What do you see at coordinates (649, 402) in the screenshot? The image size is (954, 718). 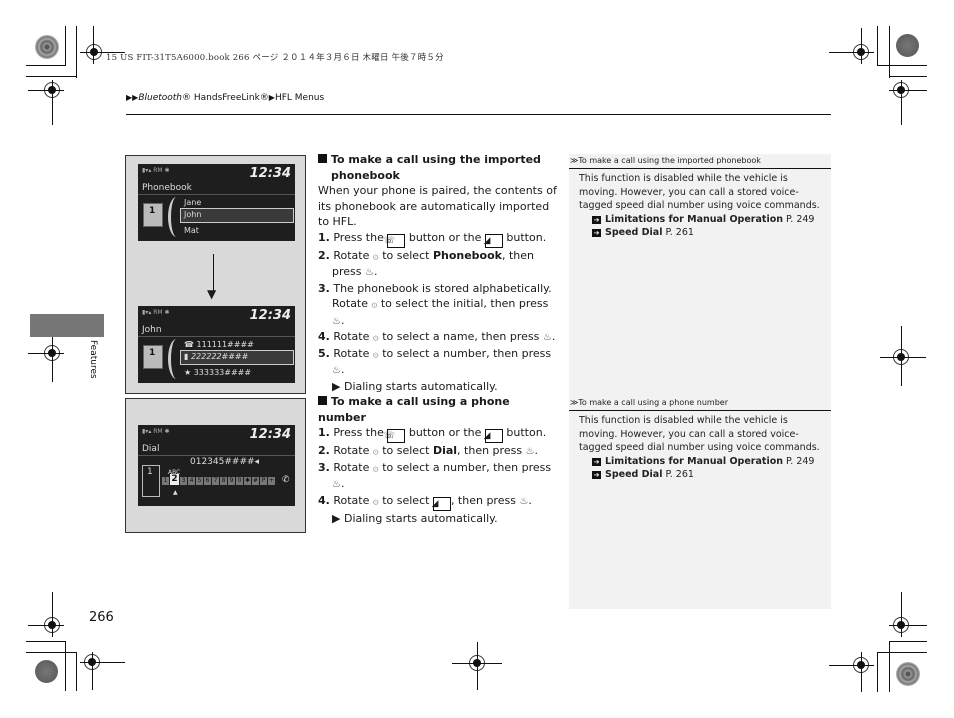 I see `side-note-heading: ≫To make a call using a phone number` at bounding box center [649, 402].